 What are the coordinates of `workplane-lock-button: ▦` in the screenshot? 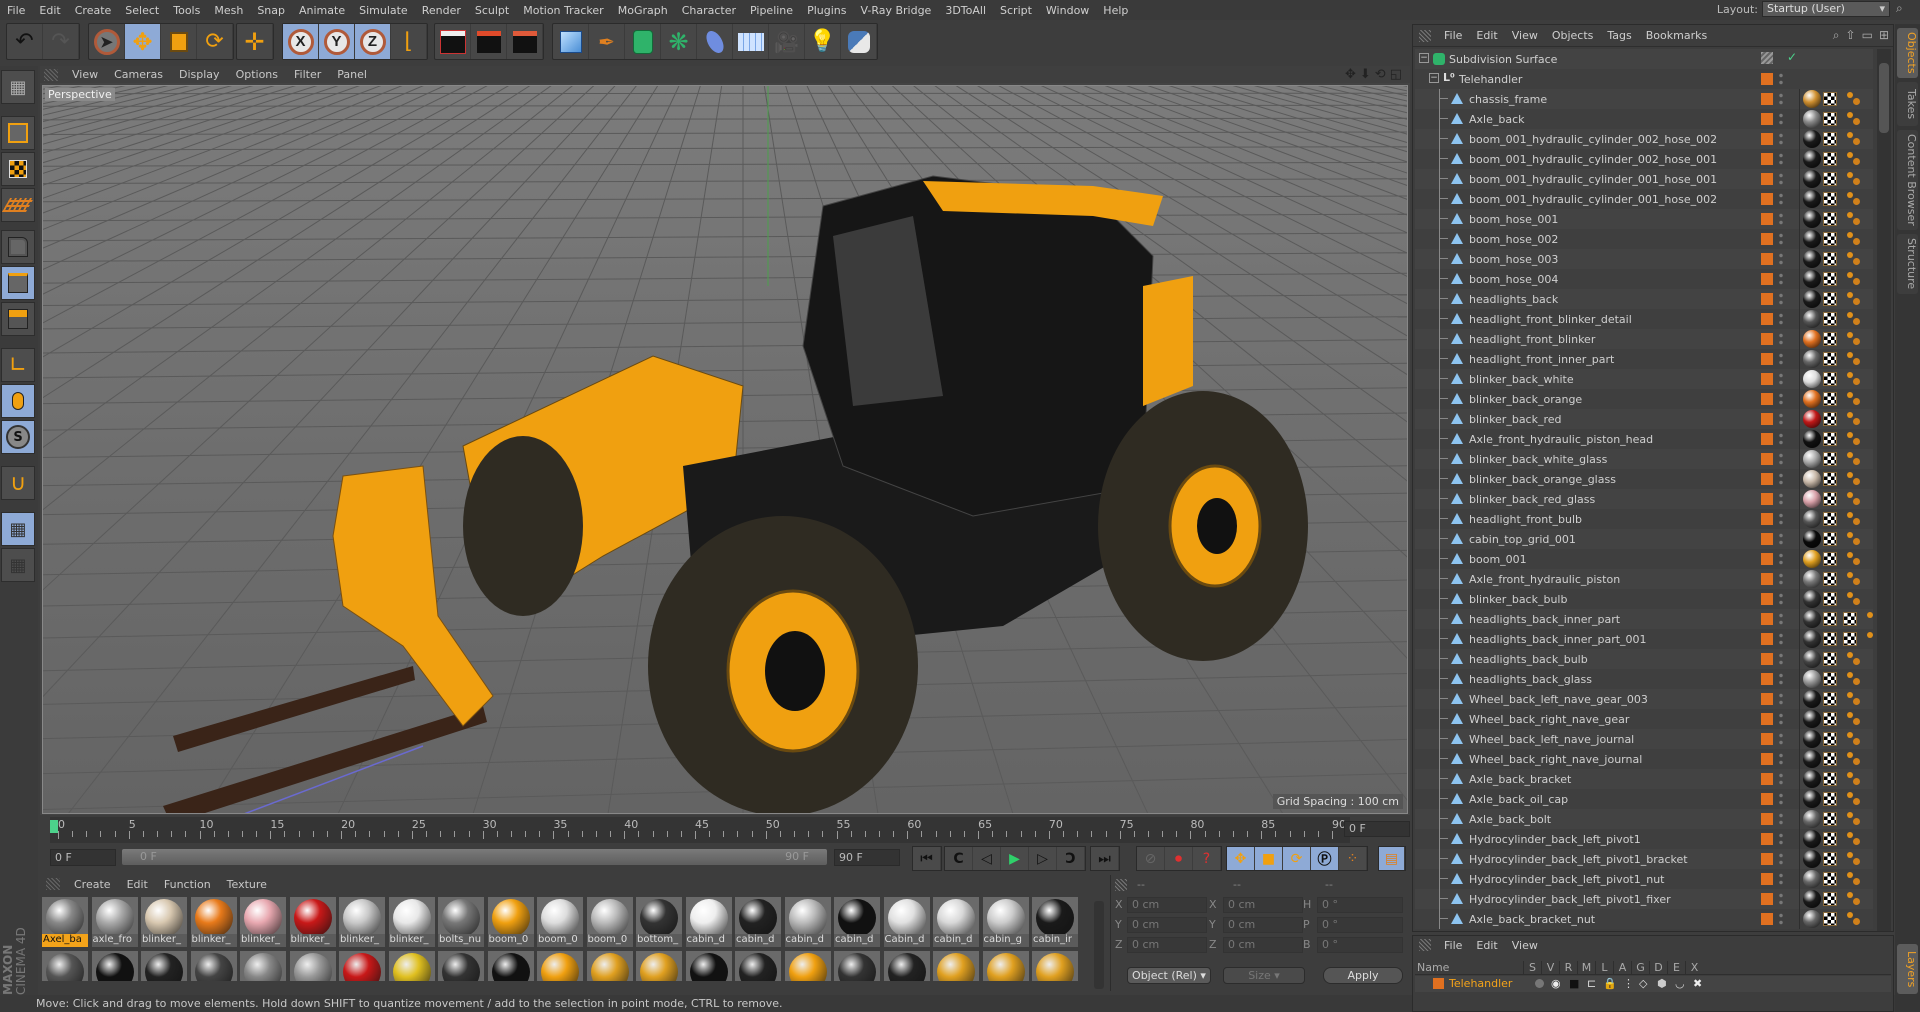 It's located at (18, 529).